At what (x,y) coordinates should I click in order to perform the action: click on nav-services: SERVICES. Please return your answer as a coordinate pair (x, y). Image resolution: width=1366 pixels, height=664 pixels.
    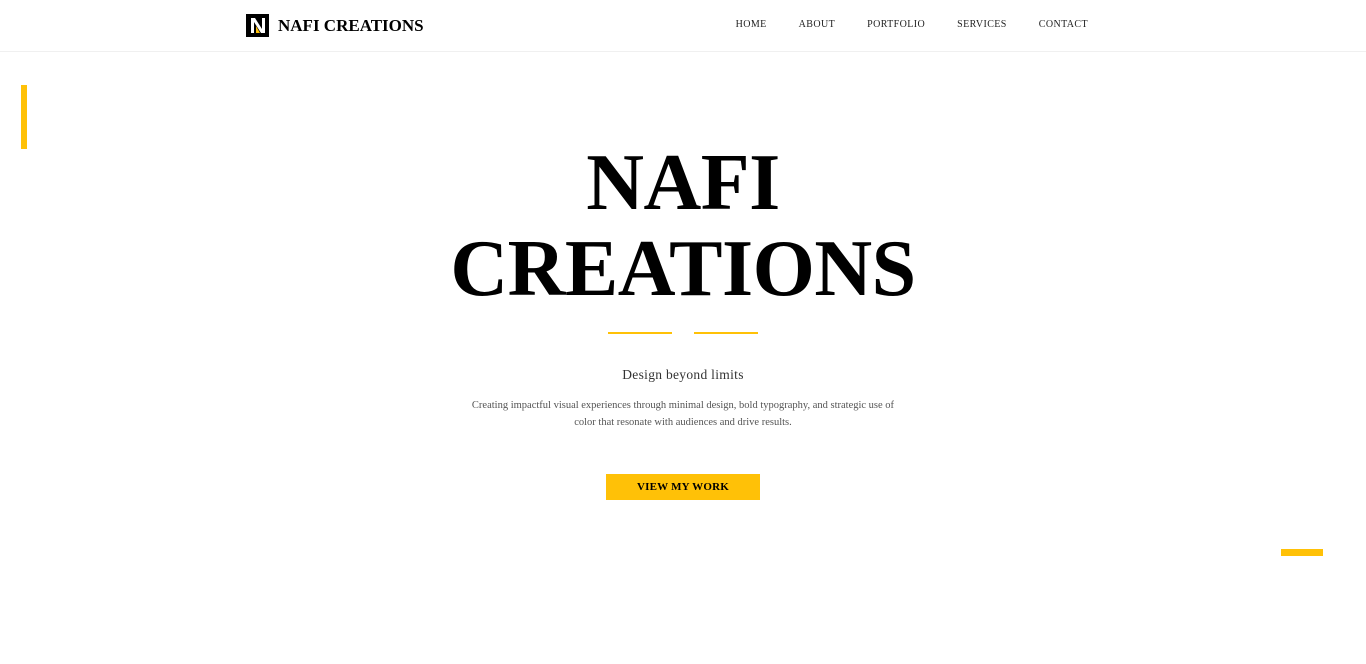
    Looking at the image, I should click on (982, 24).